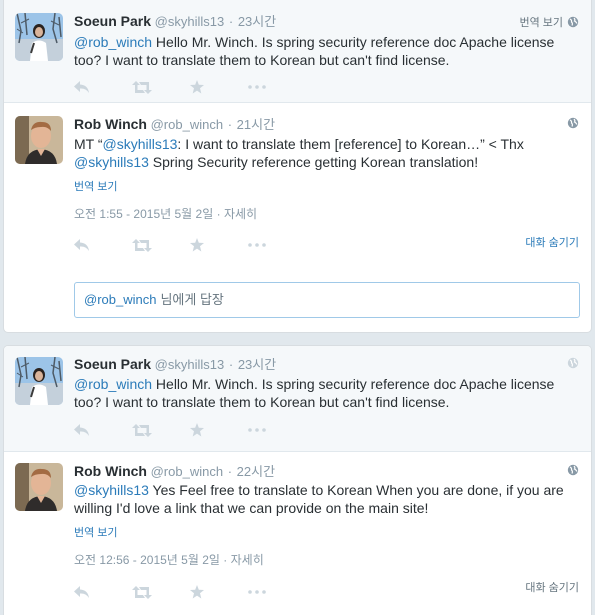  Describe the element at coordinates (147, 560) in the screenshot. I see `full-timestamp: 오전 12:56 - 2015년 5월 2일` at that location.